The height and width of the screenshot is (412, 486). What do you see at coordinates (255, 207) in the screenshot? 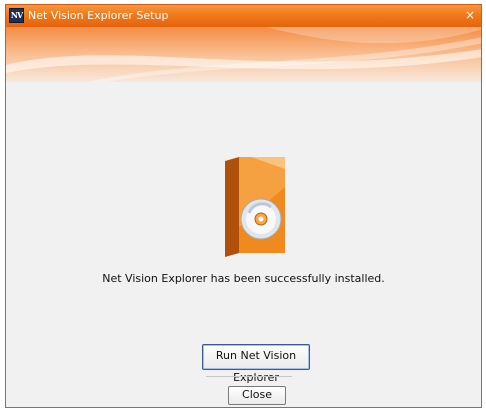
I see `software-box-with-cd-icon` at bounding box center [255, 207].